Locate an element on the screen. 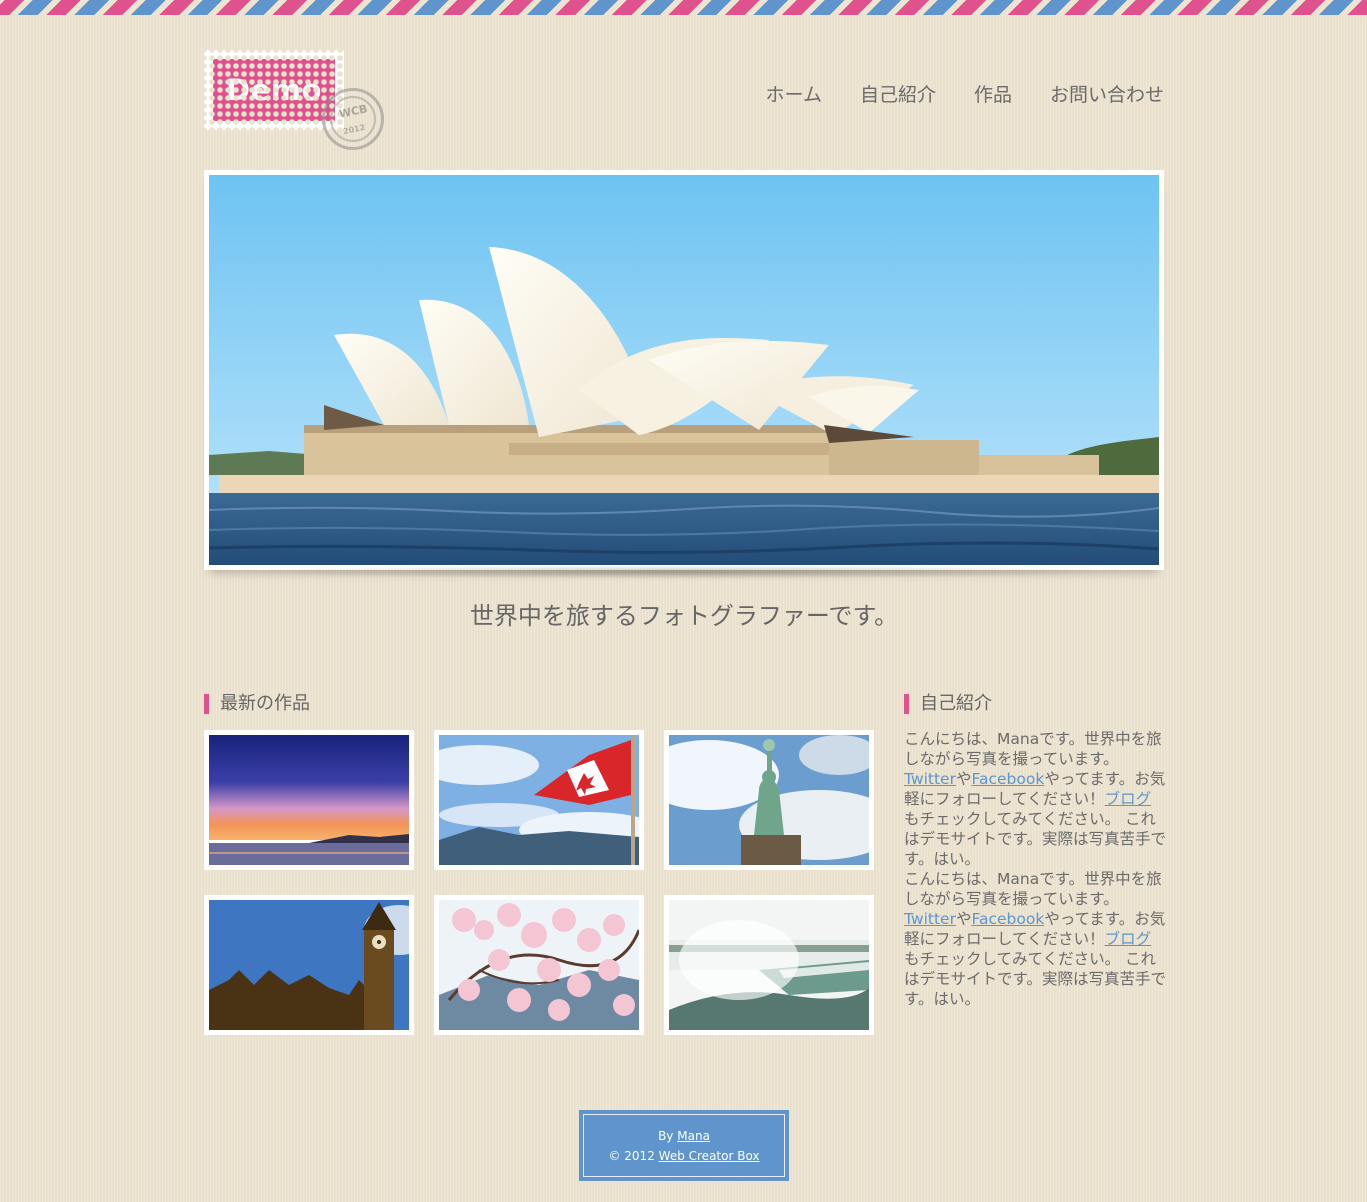 The width and height of the screenshot is (1367, 1202). works-title: 最新の作品 is located at coordinates (257, 704).